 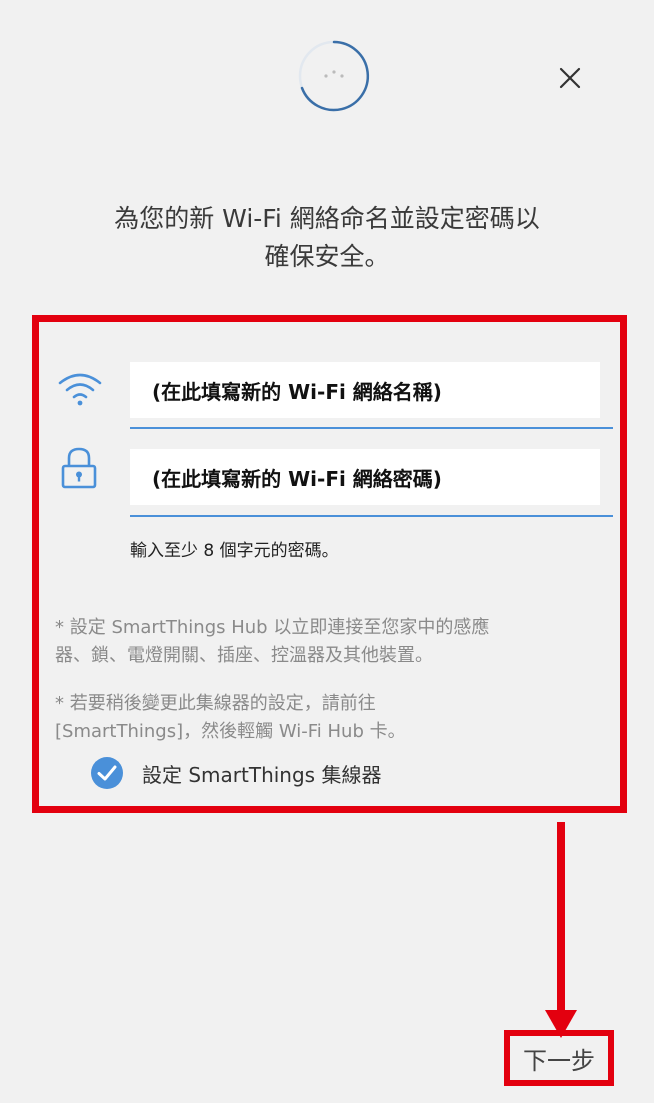 What do you see at coordinates (80, 389) in the screenshot?
I see `wifi-icon` at bounding box center [80, 389].